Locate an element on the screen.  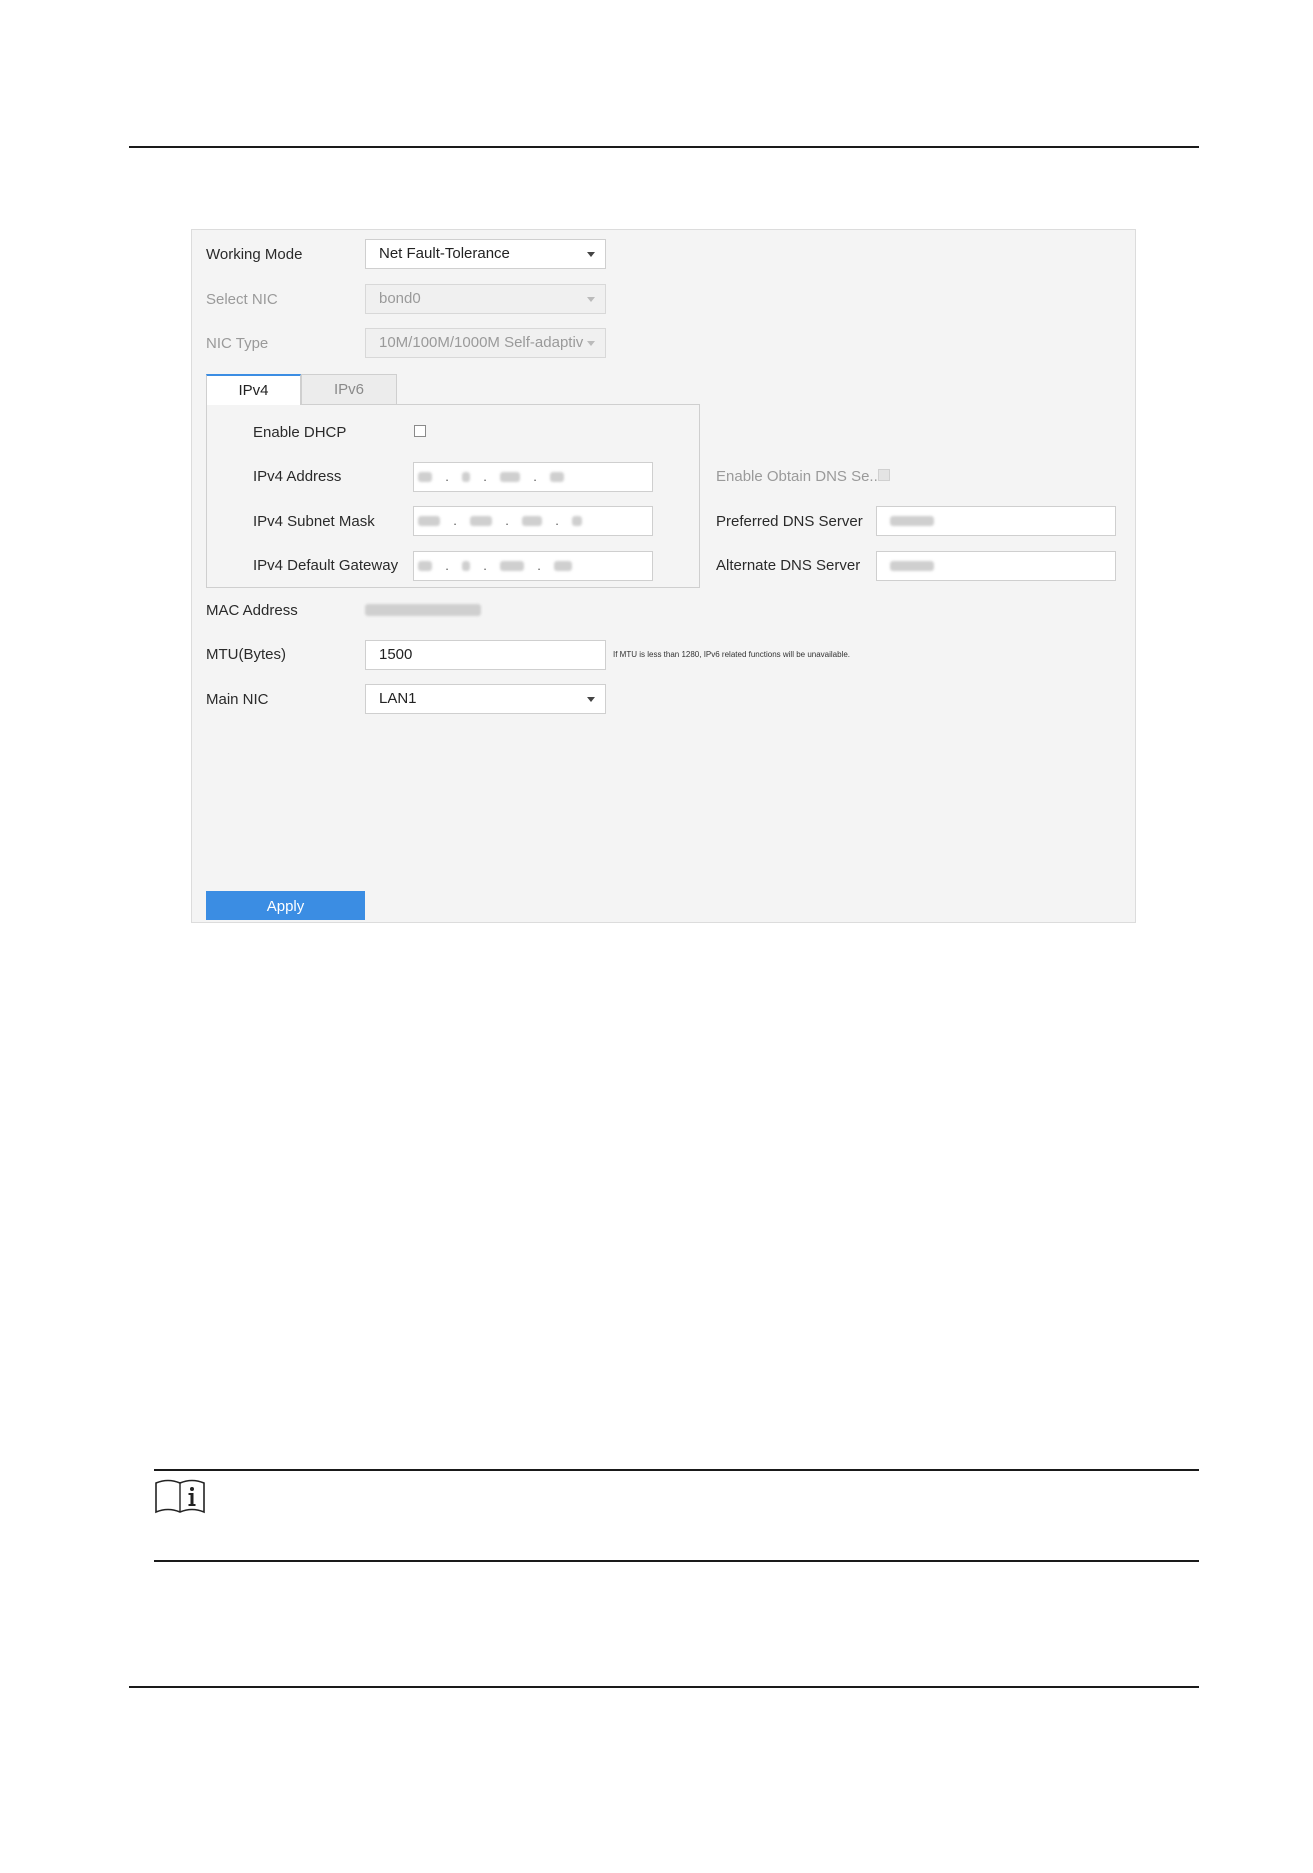
page-footer-rule is located at coordinates (664, 1687).